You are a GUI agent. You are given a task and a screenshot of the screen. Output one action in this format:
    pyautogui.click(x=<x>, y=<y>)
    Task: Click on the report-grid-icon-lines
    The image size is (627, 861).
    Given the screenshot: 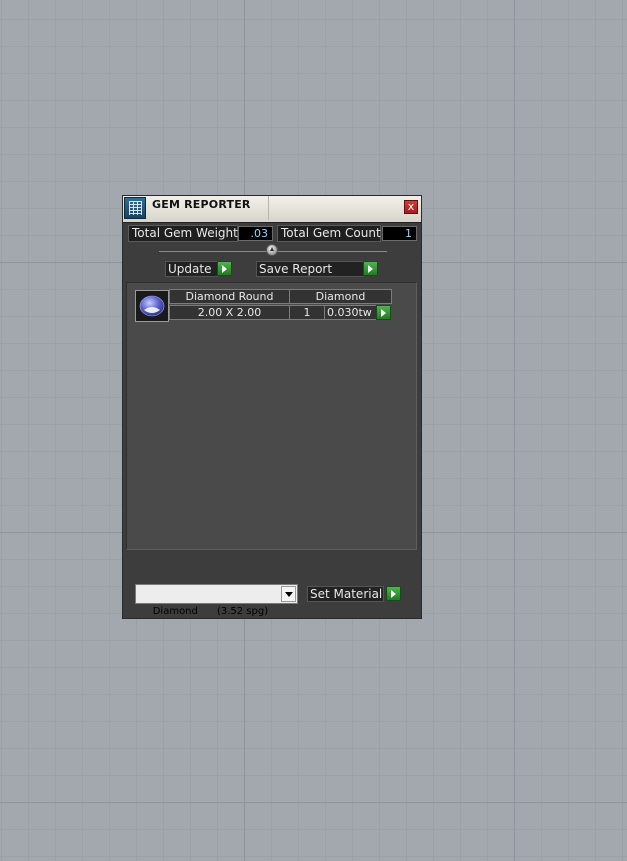 What is the action you would take?
    pyautogui.click(x=135, y=208)
    